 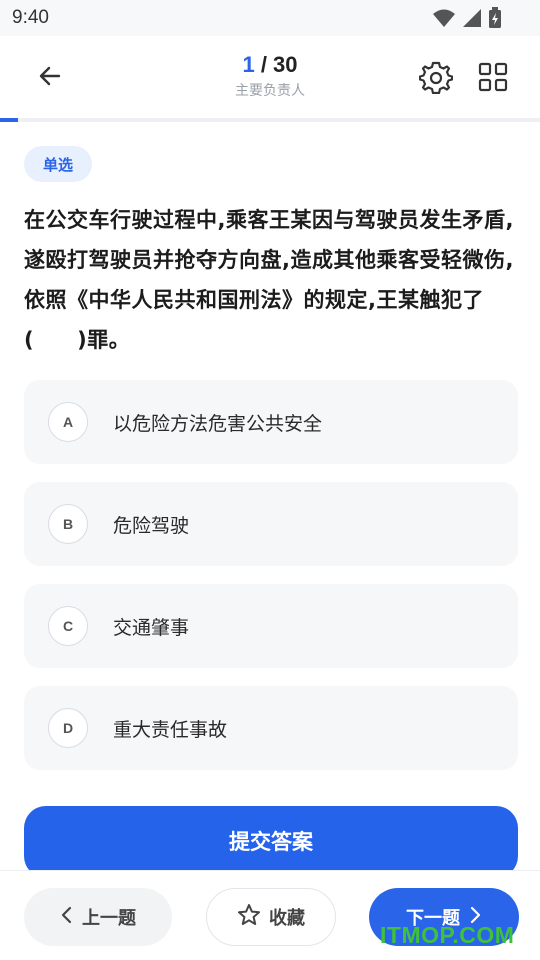 What do you see at coordinates (270, 18) in the screenshot?
I see `status-bar: 9:40` at bounding box center [270, 18].